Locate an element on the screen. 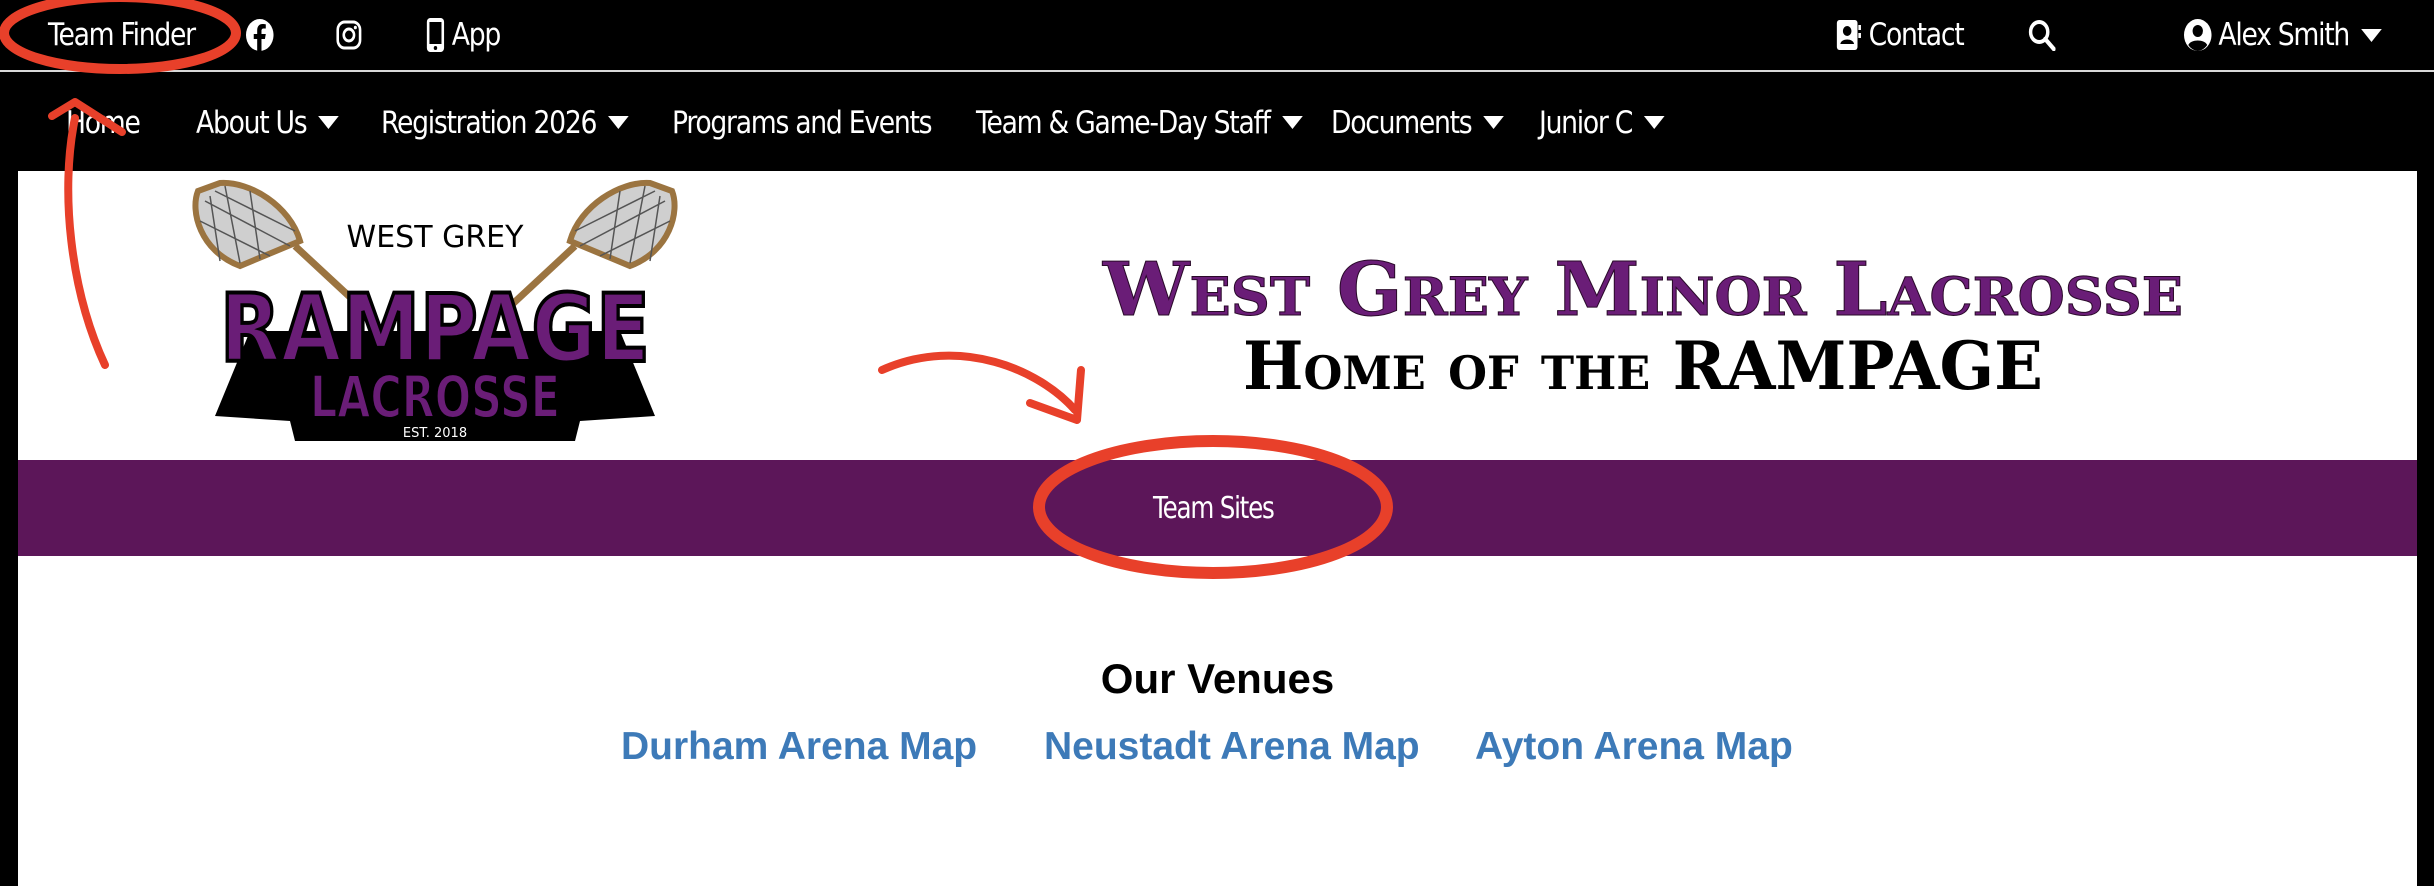  contact-link: Contact is located at coordinates (1900, 35).